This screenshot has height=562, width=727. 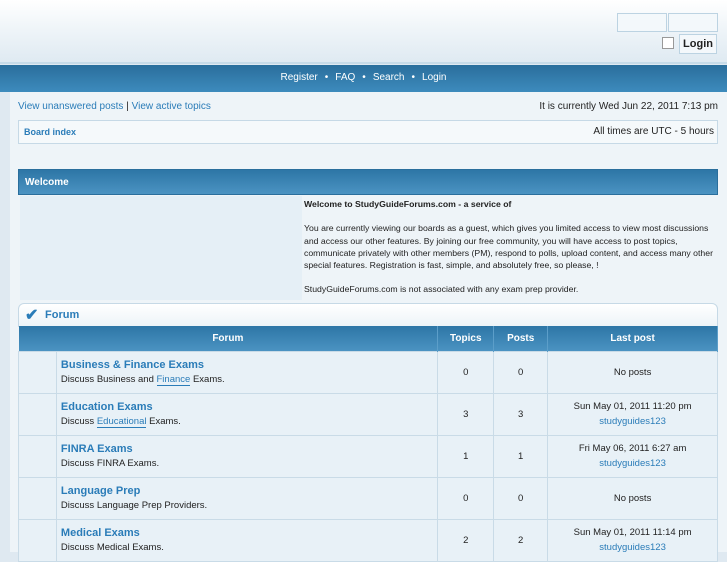 I want to click on forum-link: FINRA Exams, so click(x=249, y=449).